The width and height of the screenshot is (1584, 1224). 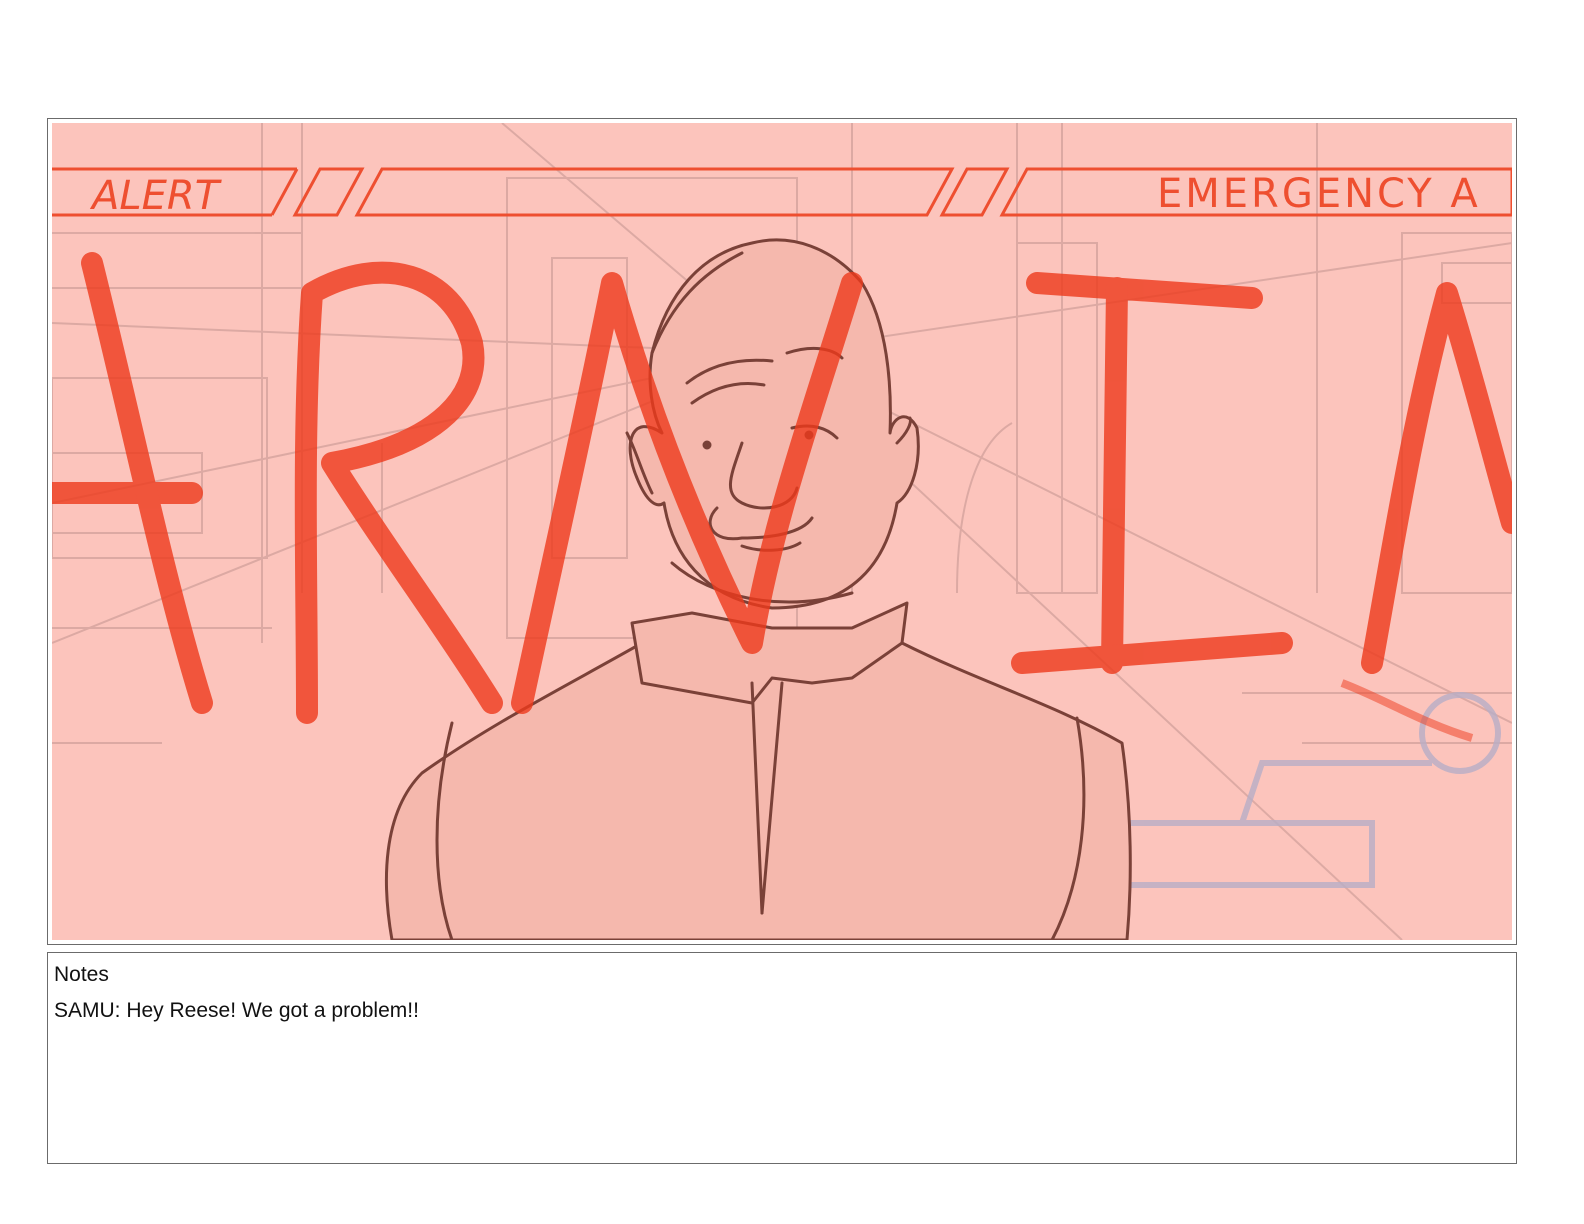 I want to click on banner-left-text: ALERT, so click(x=156, y=196).